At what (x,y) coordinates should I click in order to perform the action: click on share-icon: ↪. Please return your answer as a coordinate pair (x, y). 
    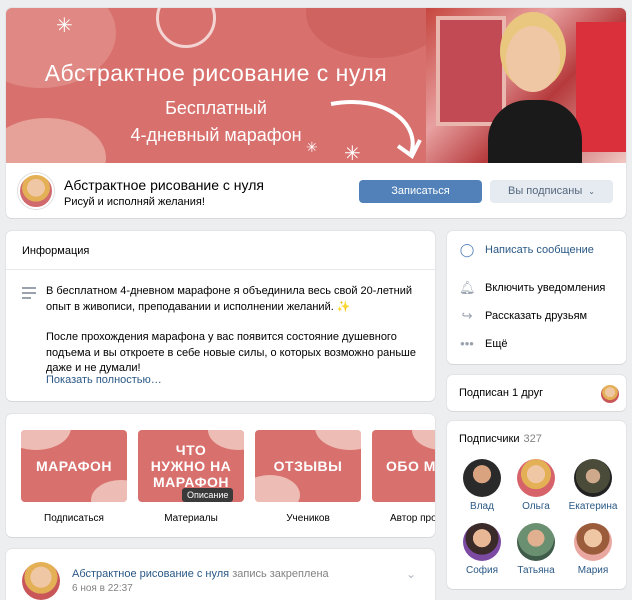
    Looking at the image, I should click on (467, 315).